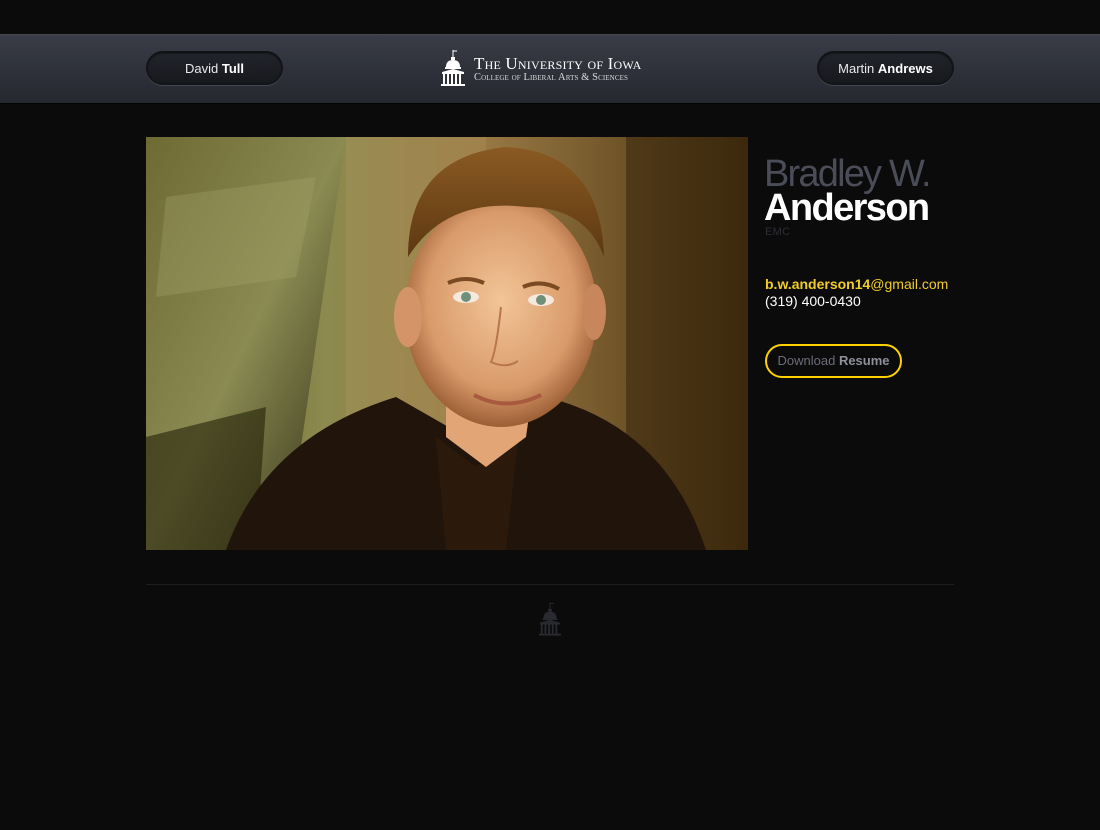 Image resolution: width=1100 pixels, height=830 pixels. I want to click on next-student-button: Martin Andrews, so click(885, 68).